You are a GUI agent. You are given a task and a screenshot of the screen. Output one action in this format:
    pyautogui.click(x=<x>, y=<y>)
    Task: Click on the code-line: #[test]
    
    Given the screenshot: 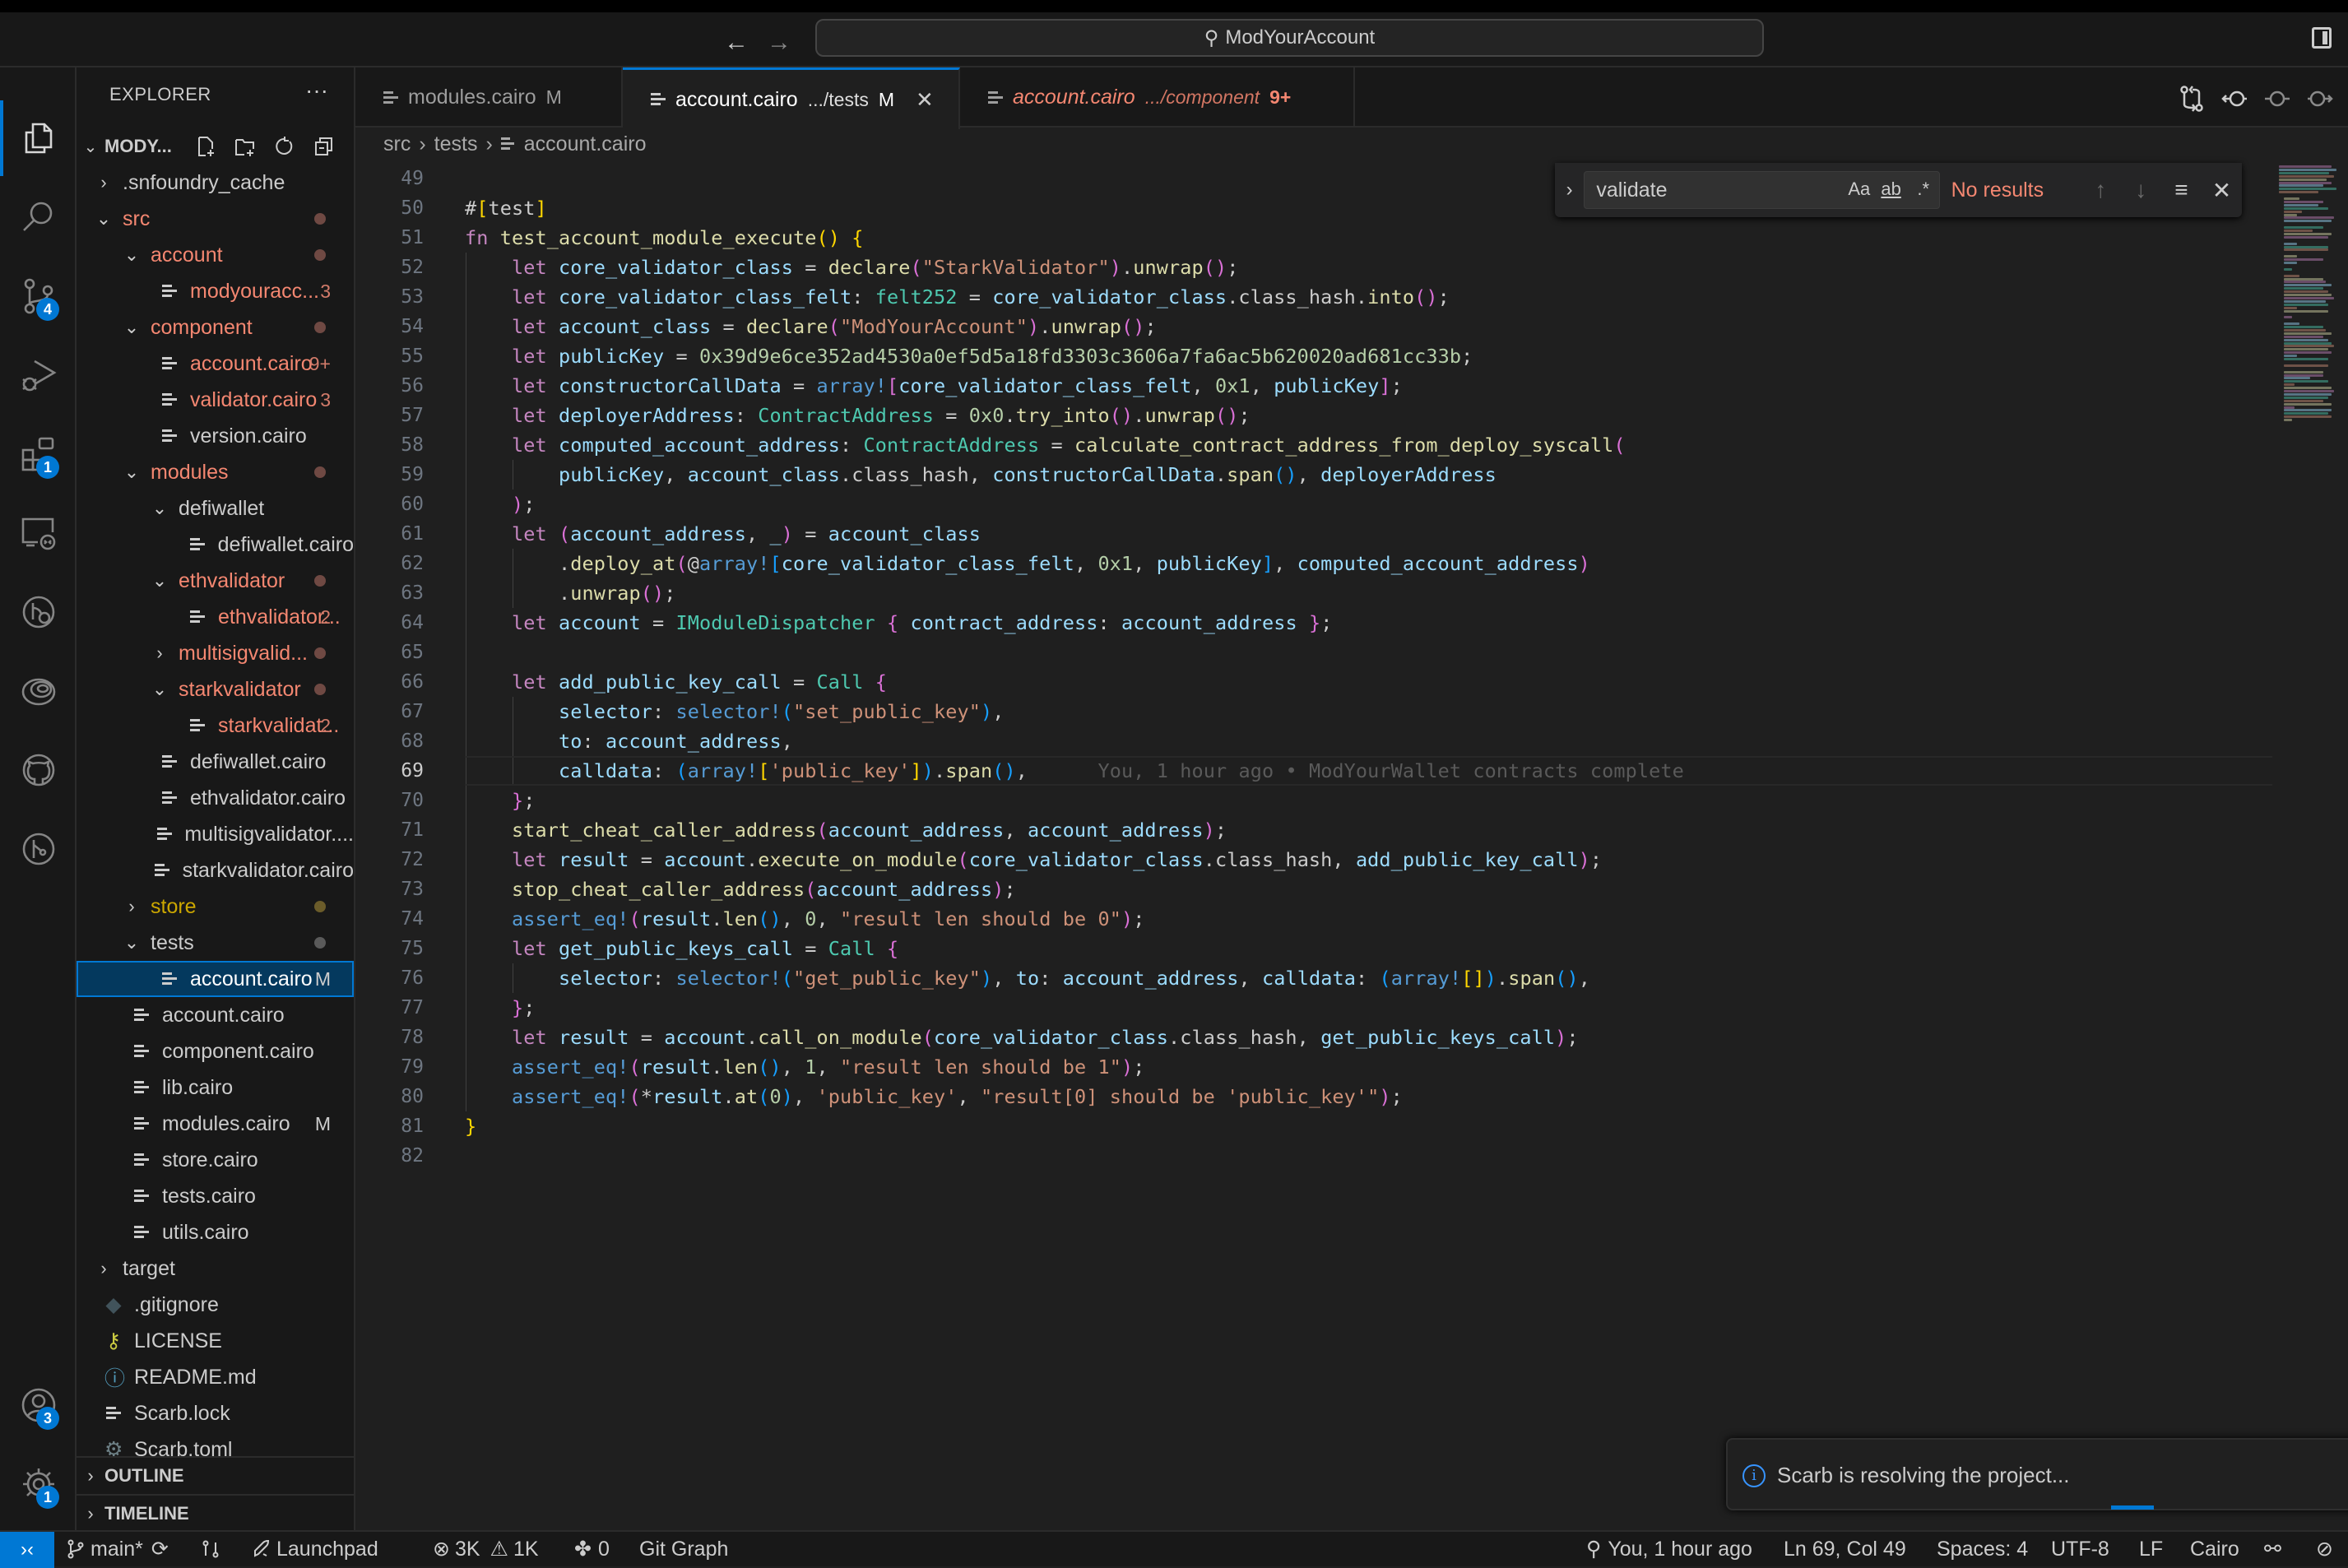 What is the action you would take?
    pyautogui.click(x=506, y=208)
    